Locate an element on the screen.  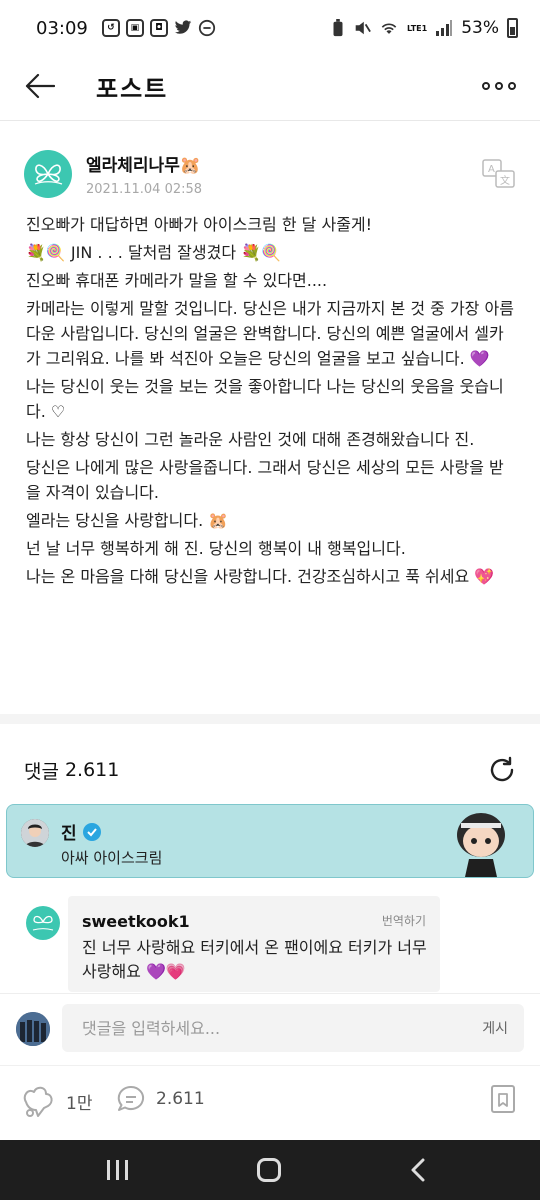
artist-comment-text: 아싸 아이스크림 is located at coordinates (112, 858).